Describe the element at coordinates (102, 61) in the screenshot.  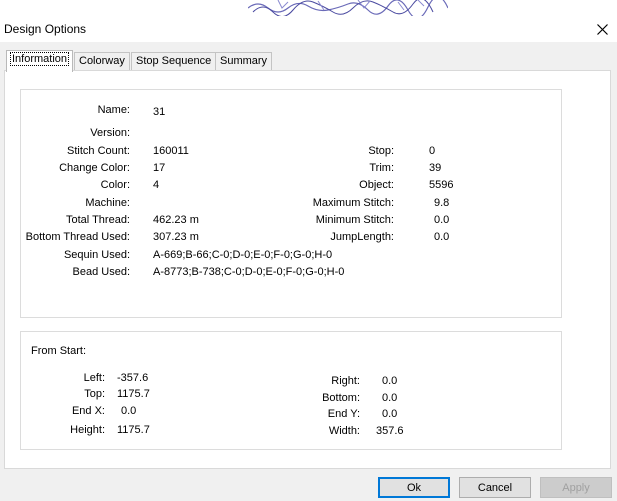
I see `tab-colorway: Colorway` at that location.